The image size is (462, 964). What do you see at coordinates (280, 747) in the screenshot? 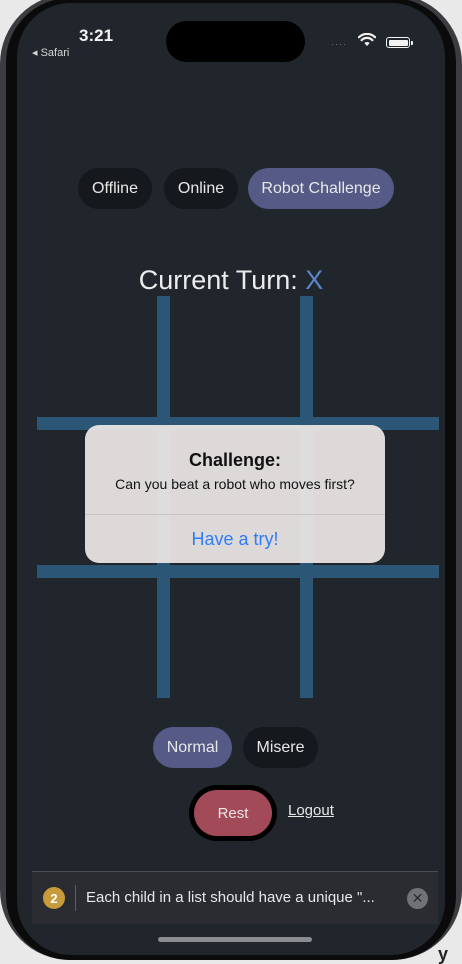
I see `variant-misere-button: Misere` at bounding box center [280, 747].